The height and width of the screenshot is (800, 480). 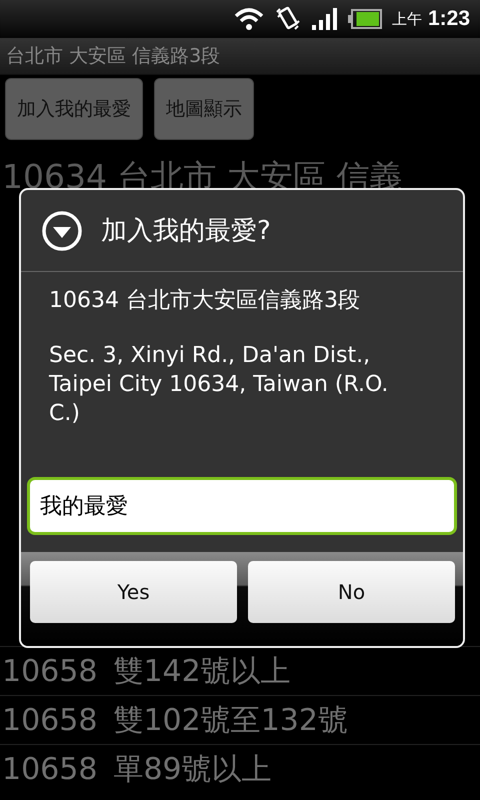 What do you see at coordinates (62, 231) in the screenshot?
I see `caret-down-circle-icon` at bounding box center [62, 231].